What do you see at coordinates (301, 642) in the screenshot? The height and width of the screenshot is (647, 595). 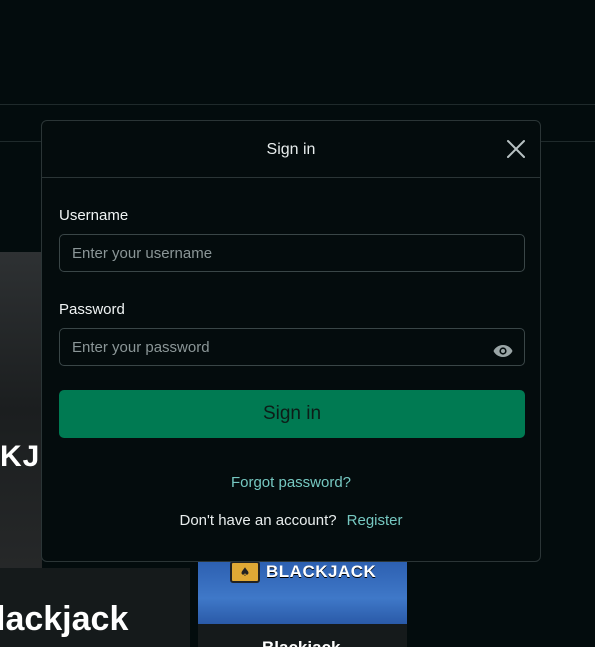 I see `game-card-right-title: Blackjack` at bounding box center [301, 642].